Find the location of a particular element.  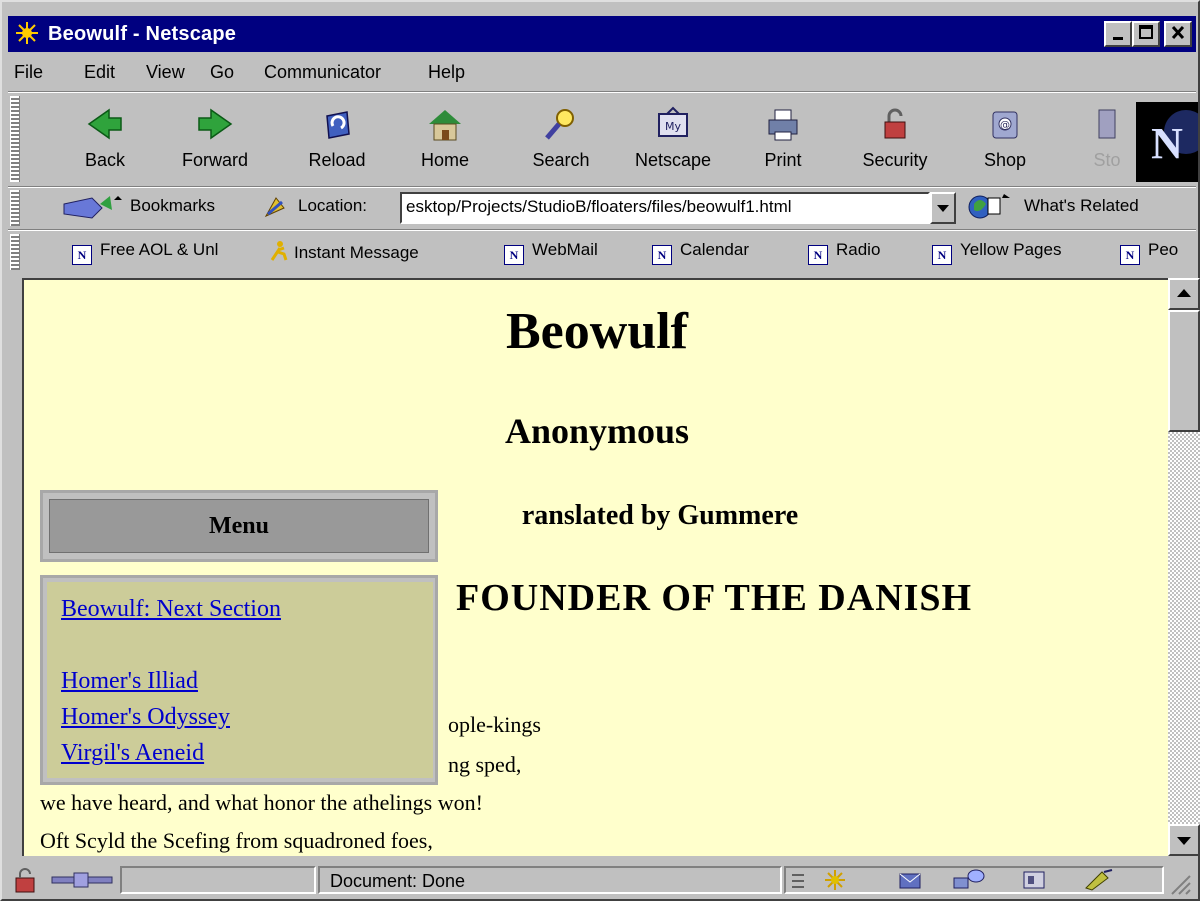

poem-line: ople-kings is located at coordinates (494, 724).